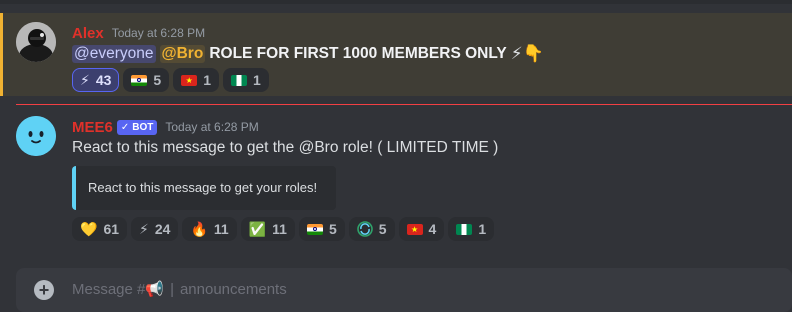 This screenshot has height=312, width=792. Describe the element at coordinates (137, 127) in the screenshot. I see `bot-badge: ✓ BOT` at that location.